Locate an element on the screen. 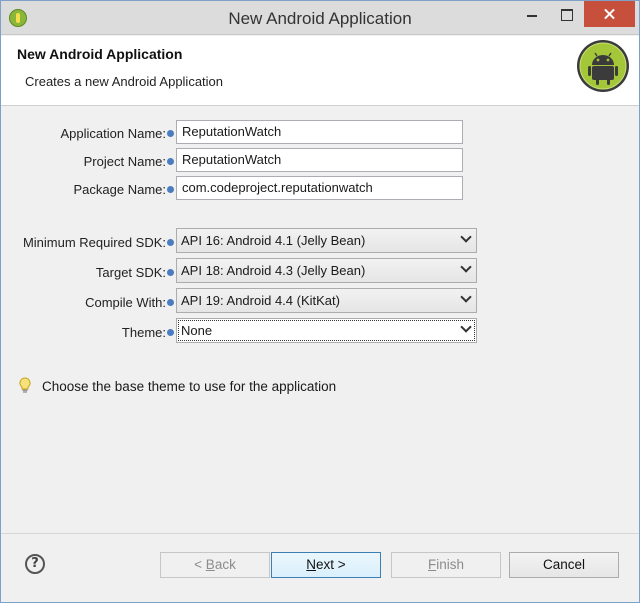 The width and height of the screenshot is (640, 603). min-sdk-row: Minimum Required SDK: is located at coordinates (87, 242).